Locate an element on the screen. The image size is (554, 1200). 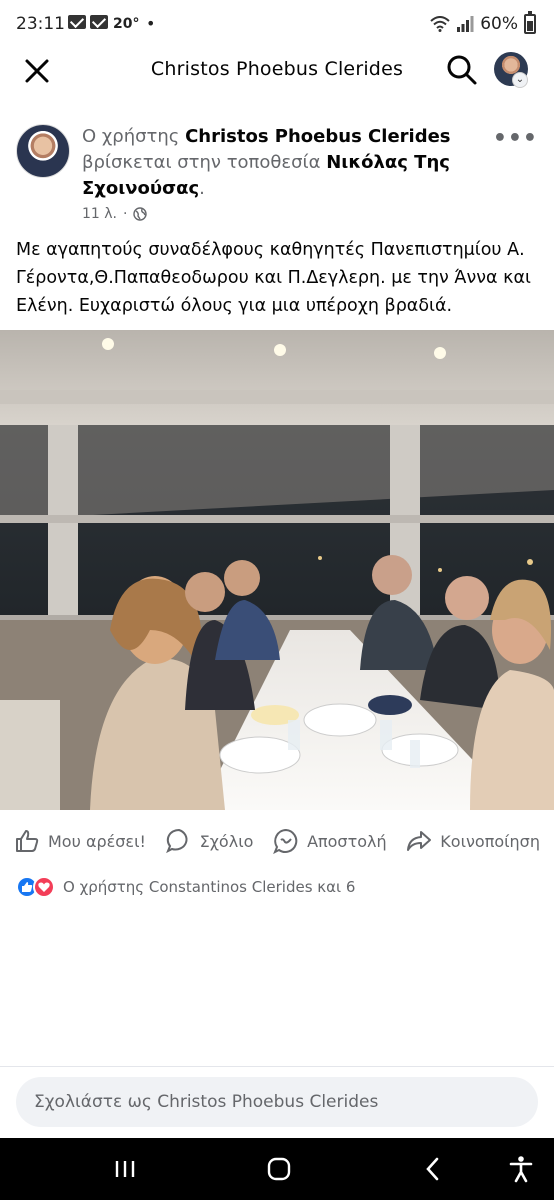
author-avatar is located at coordinates (43, 151).